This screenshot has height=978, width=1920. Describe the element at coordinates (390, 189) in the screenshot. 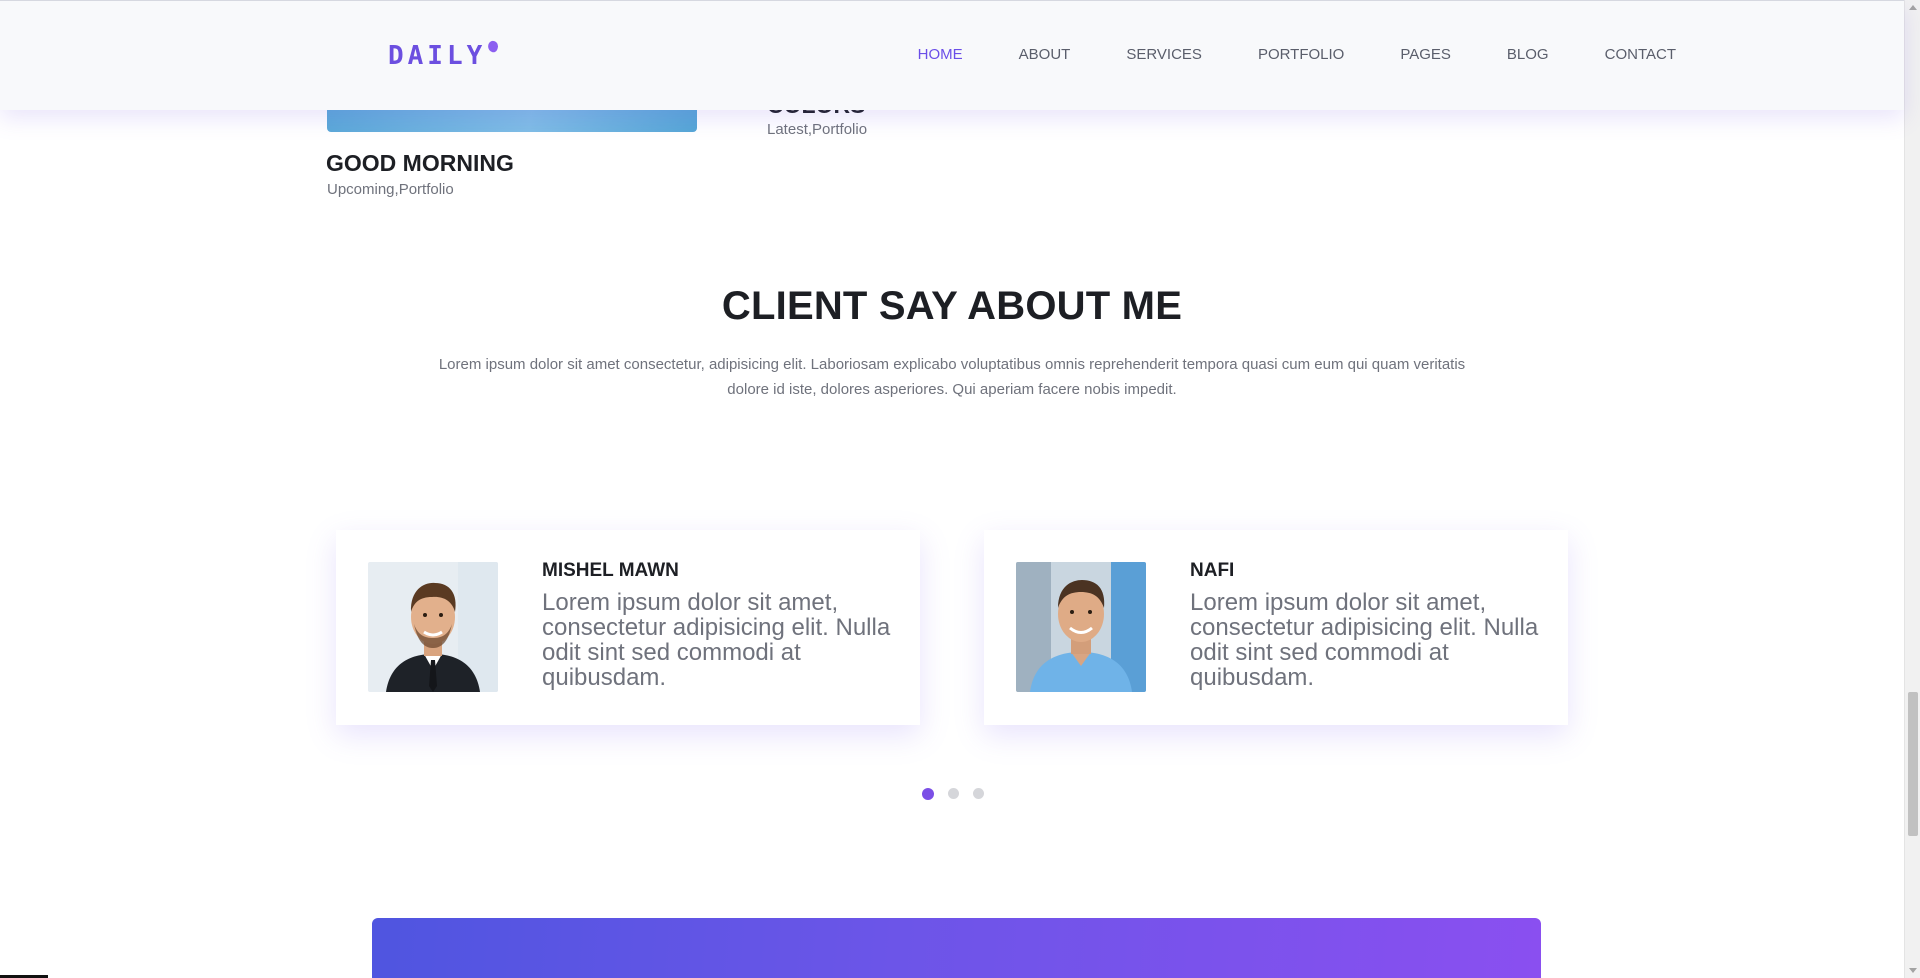

I see `portfolio-item-categories: Upcoming,Portfolio` at that location.